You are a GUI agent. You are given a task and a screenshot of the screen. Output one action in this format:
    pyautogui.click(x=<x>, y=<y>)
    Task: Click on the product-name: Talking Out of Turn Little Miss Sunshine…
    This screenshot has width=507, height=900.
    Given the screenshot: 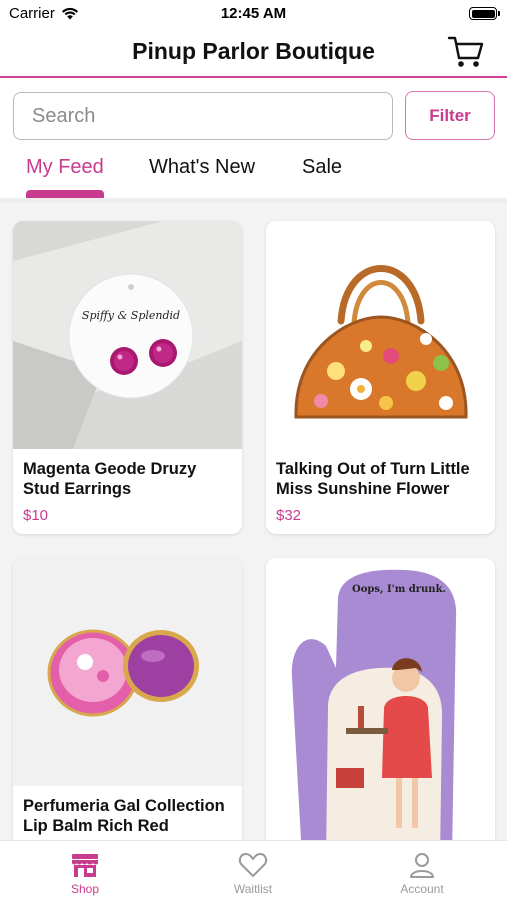 What is the action you would take?
    pyautogui.click(x=373, y=479)
    